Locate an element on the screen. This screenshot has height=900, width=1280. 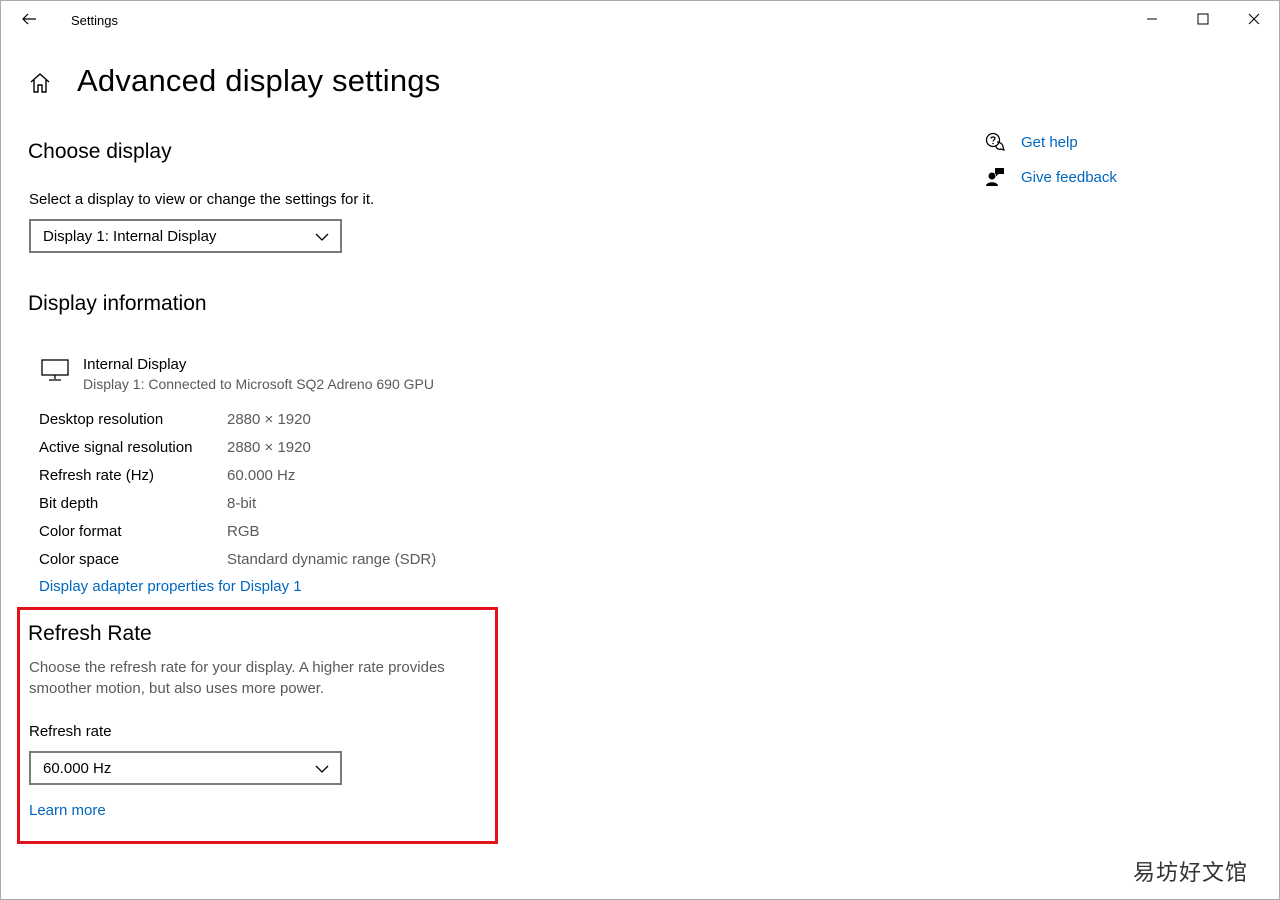
maximize-icon is located at coordinates (1203, 19).